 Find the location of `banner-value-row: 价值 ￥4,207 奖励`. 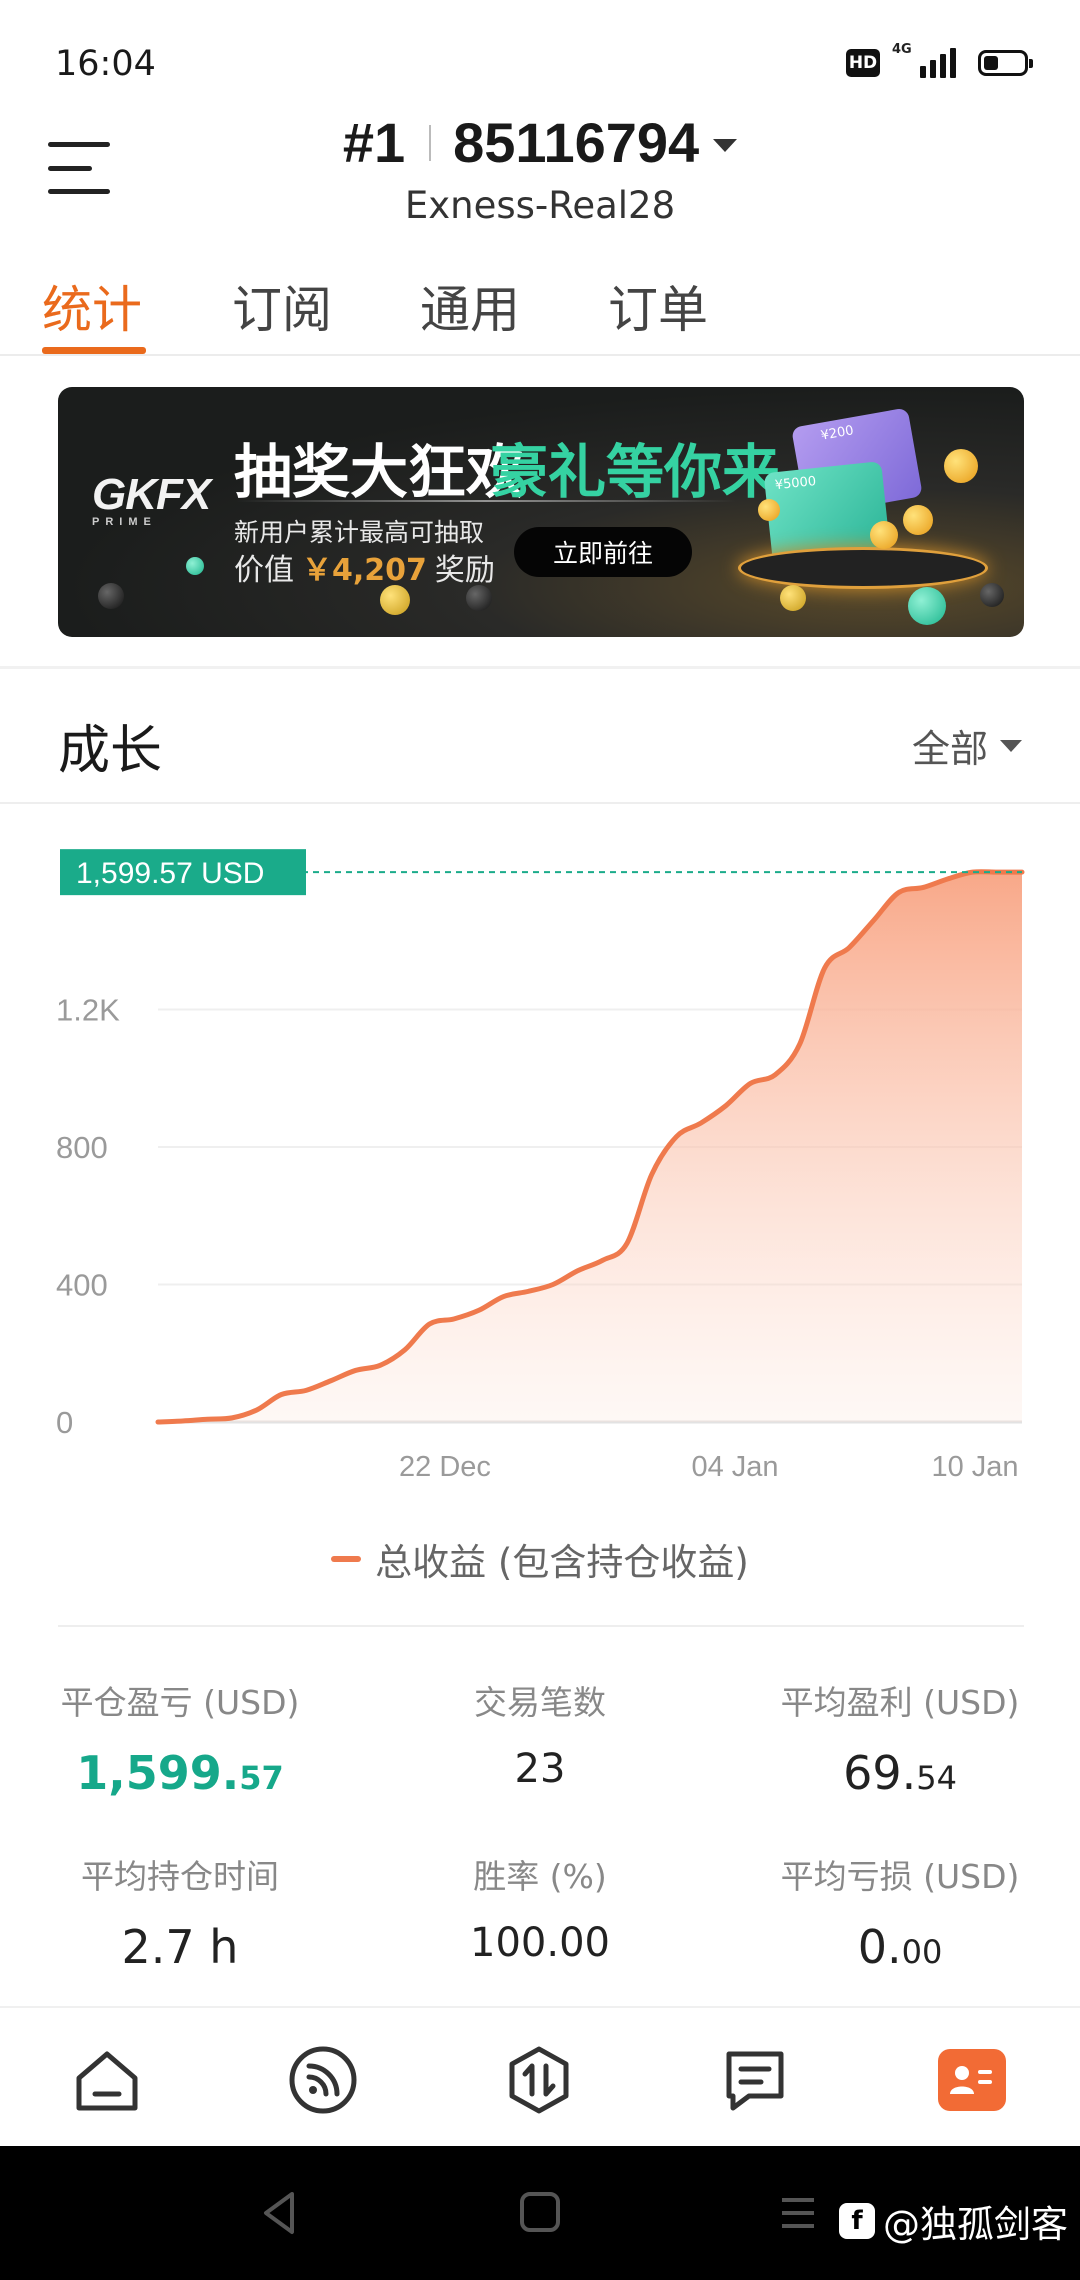

banner-value-row: 价值 ￥4,207 奖励 is located at coordinates (364, 567).